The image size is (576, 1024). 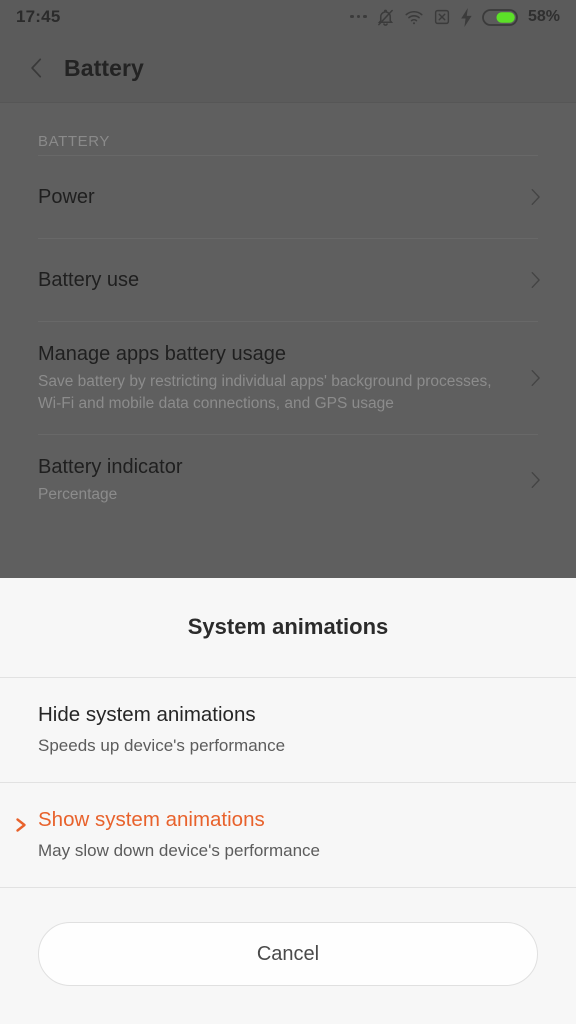 What do you see at coordinates (288, 626) in the screenshot?
I see `sheet-title: System animations` at bounding box center [288, 626].